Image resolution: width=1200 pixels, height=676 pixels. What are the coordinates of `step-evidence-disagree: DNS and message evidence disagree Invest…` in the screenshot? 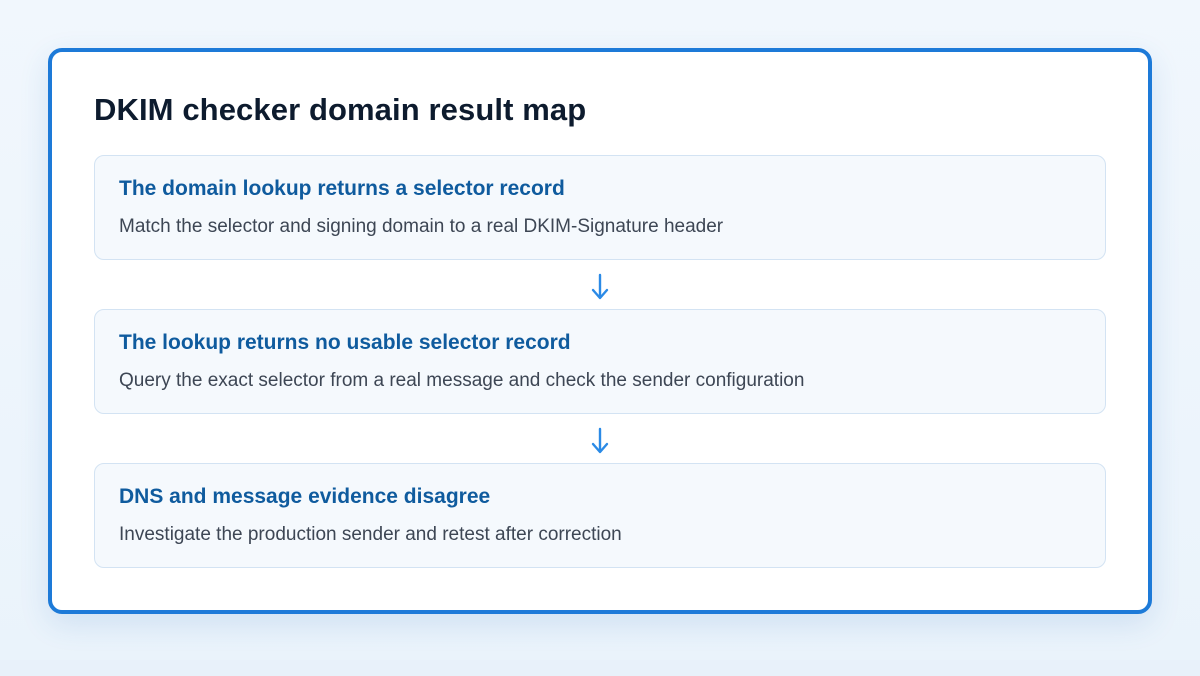 It's located at (600, 515).